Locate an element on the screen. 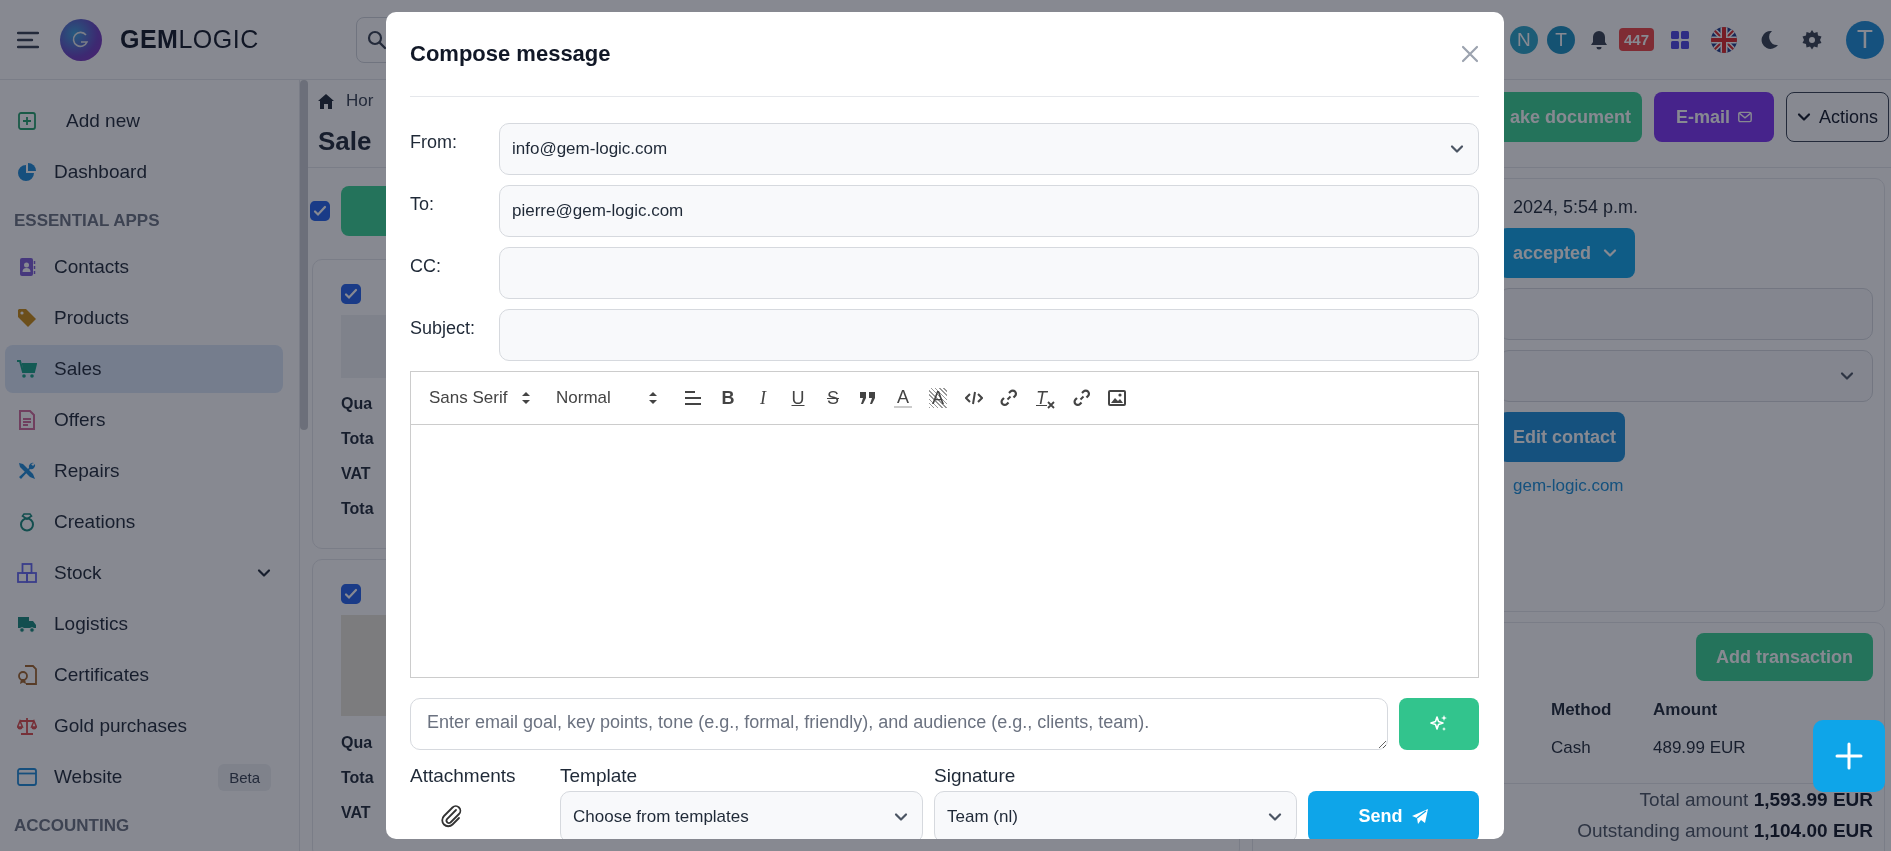 Image resolution: width=1891 pixels, height=851 pixels. italic-button: I is located at coordinates (763, 398).